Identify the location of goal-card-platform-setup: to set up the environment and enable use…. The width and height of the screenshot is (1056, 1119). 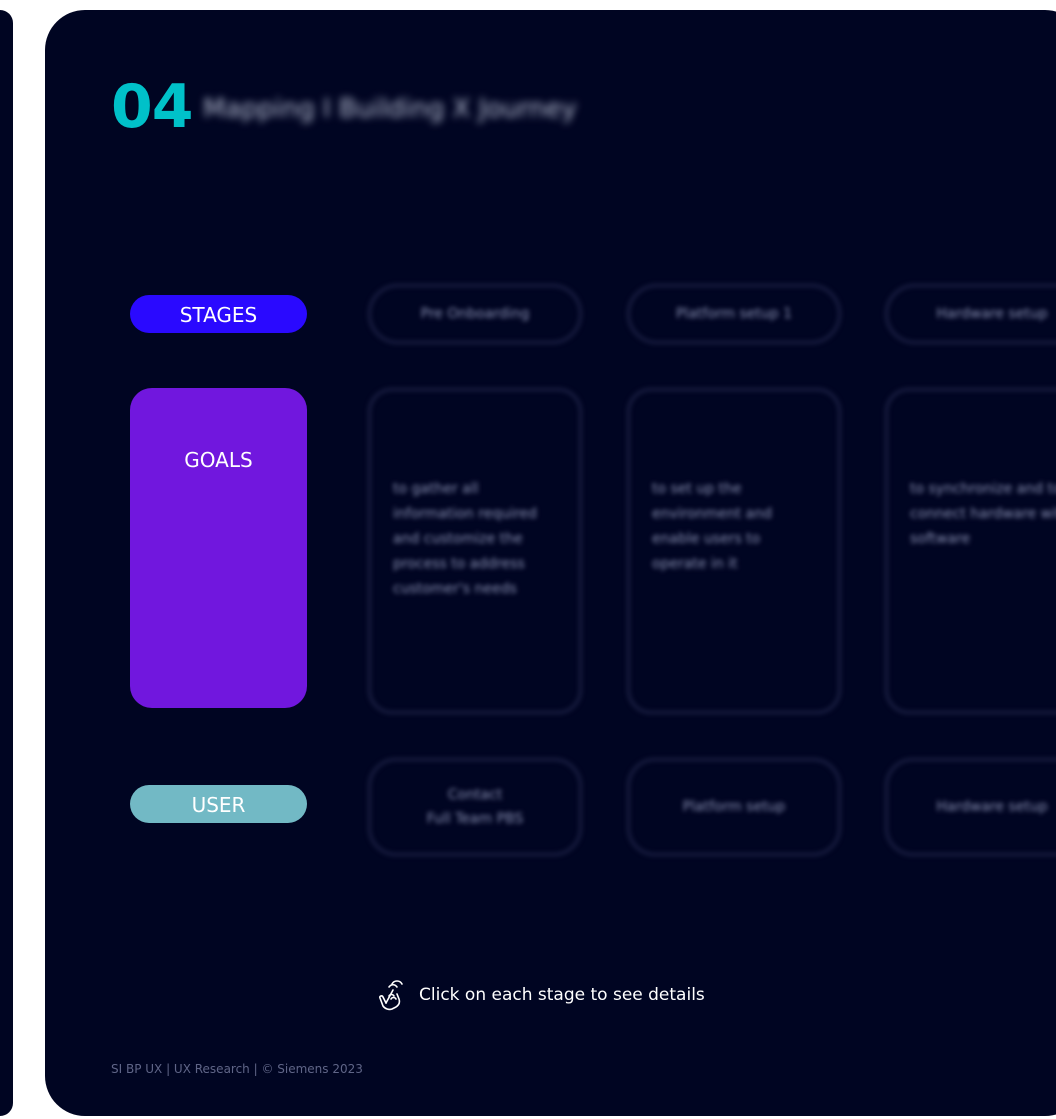
(734, 551).